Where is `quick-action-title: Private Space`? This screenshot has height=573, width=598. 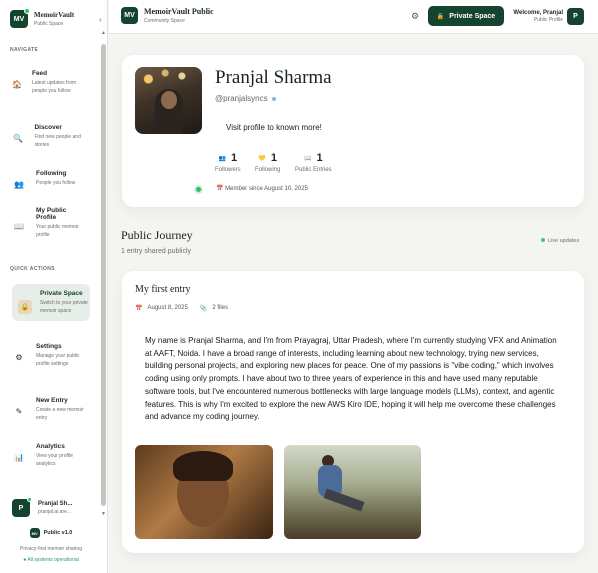 quick-action-title: Private Space is located at coordinates (61, 293).